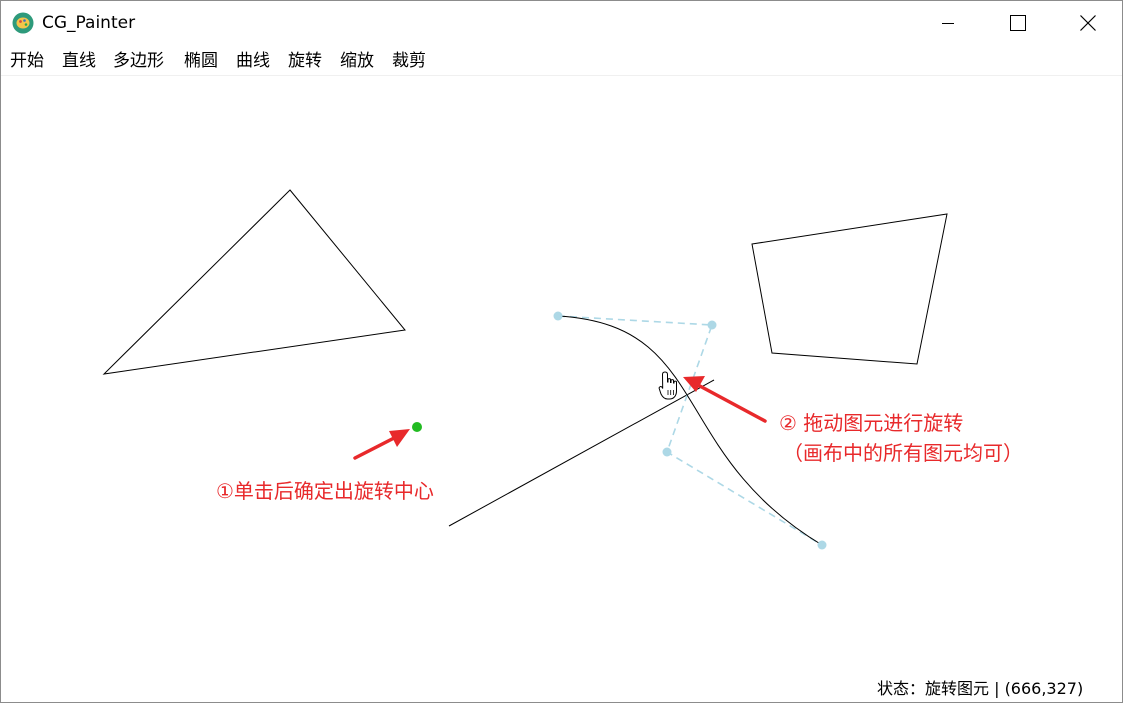  What do you see at coordinates (581, 453) in the screenshot?
I see `line-shape` at bounding box center [581, 453].